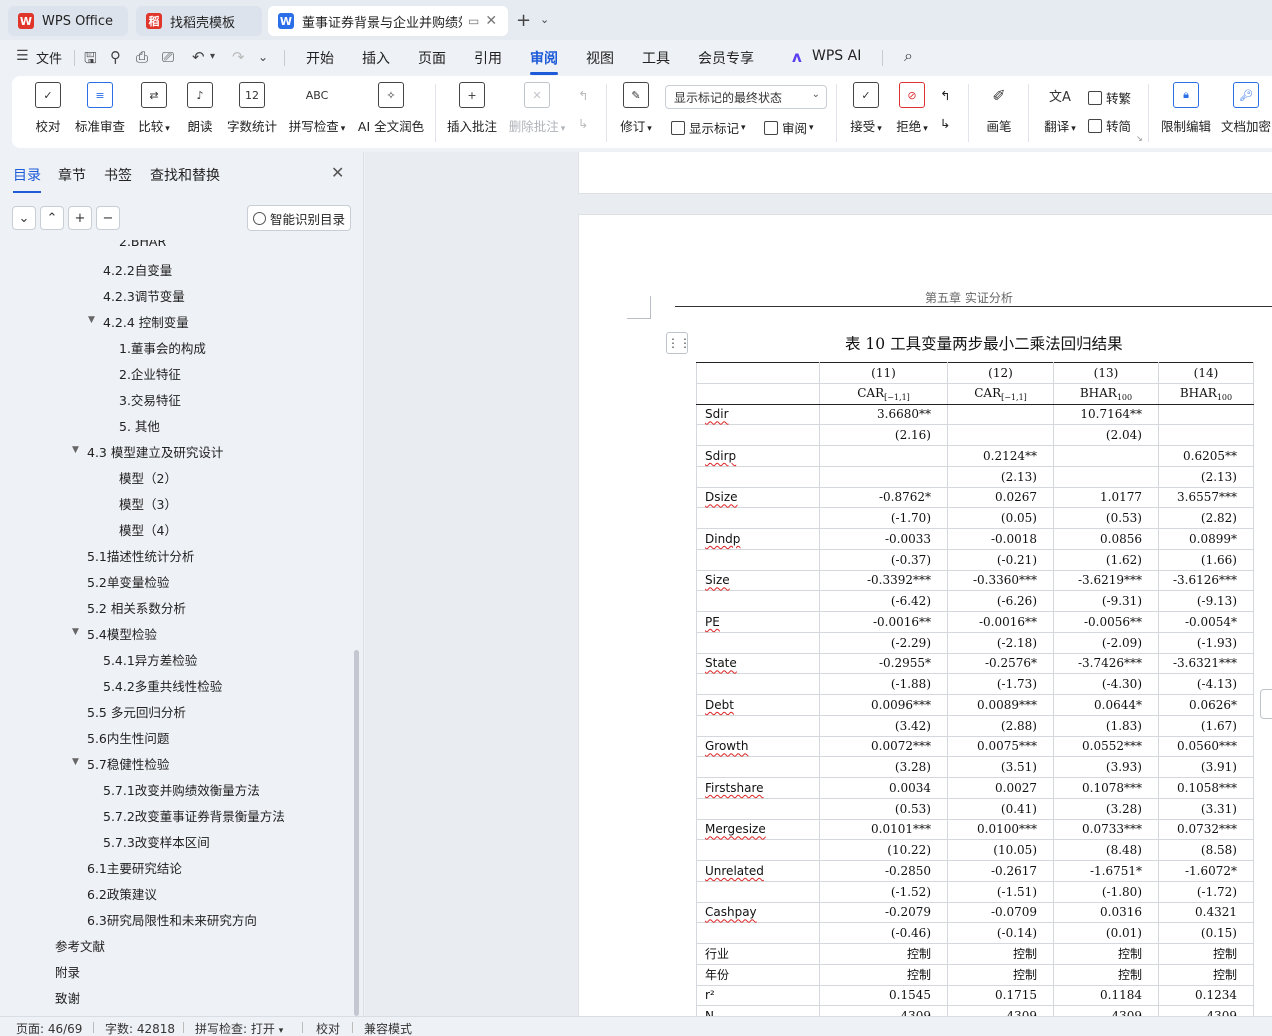  What do you see at coordinates (118, 175) in the screenshot?
I see `tab-bookmarks: 书签` at bounding box center [118, 175].